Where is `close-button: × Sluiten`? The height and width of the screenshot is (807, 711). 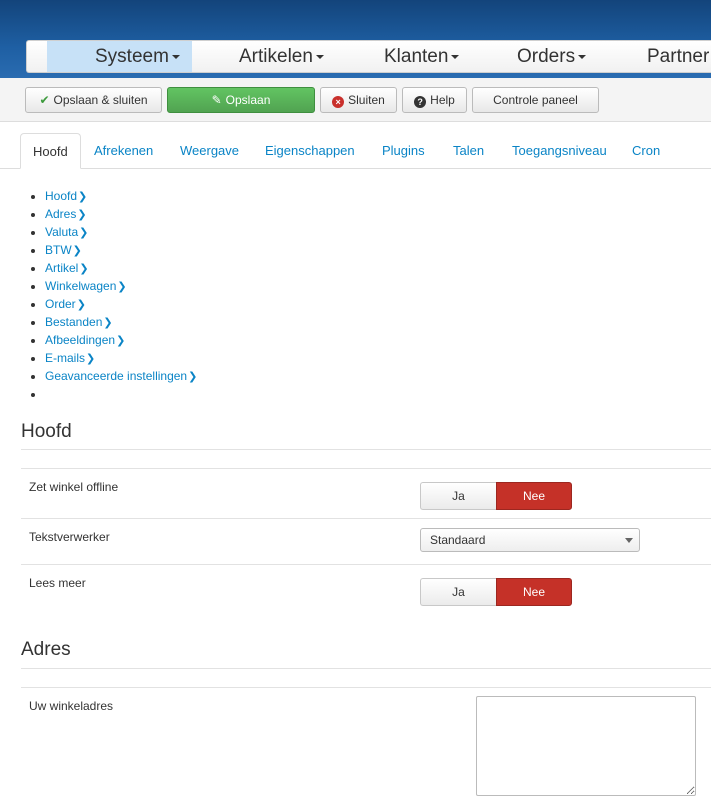 close-button: × Sluiten is located at coordinates (358, 100).